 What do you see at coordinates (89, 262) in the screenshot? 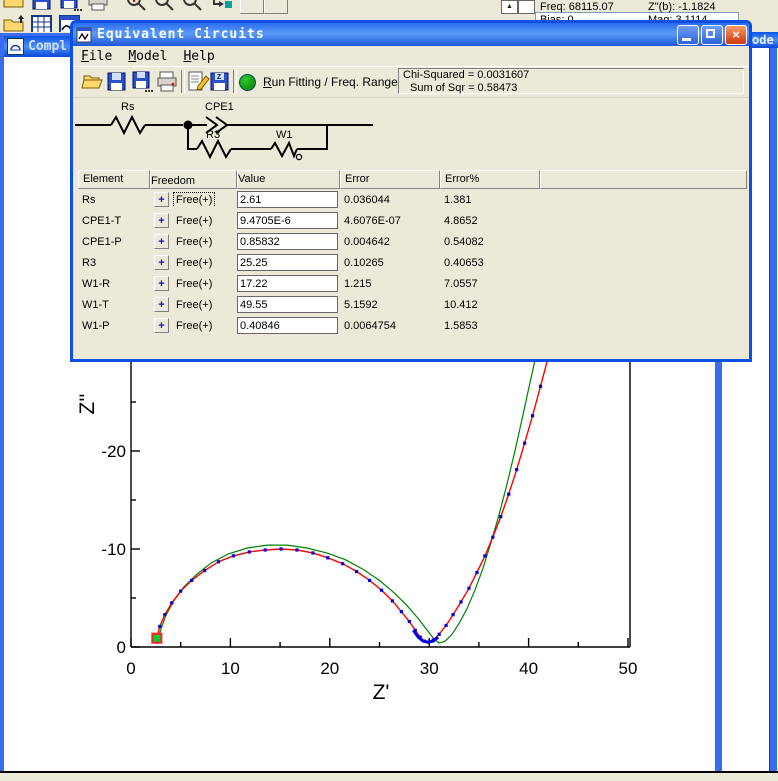
I see `element-name: R3` at bounding box center [89, 262].